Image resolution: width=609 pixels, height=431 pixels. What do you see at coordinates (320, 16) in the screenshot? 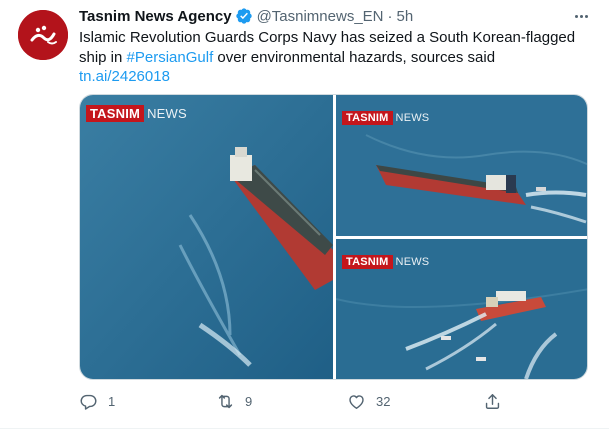
I see `author-handle: @Tasnimnews_EN` at bounding box center [320, 16].